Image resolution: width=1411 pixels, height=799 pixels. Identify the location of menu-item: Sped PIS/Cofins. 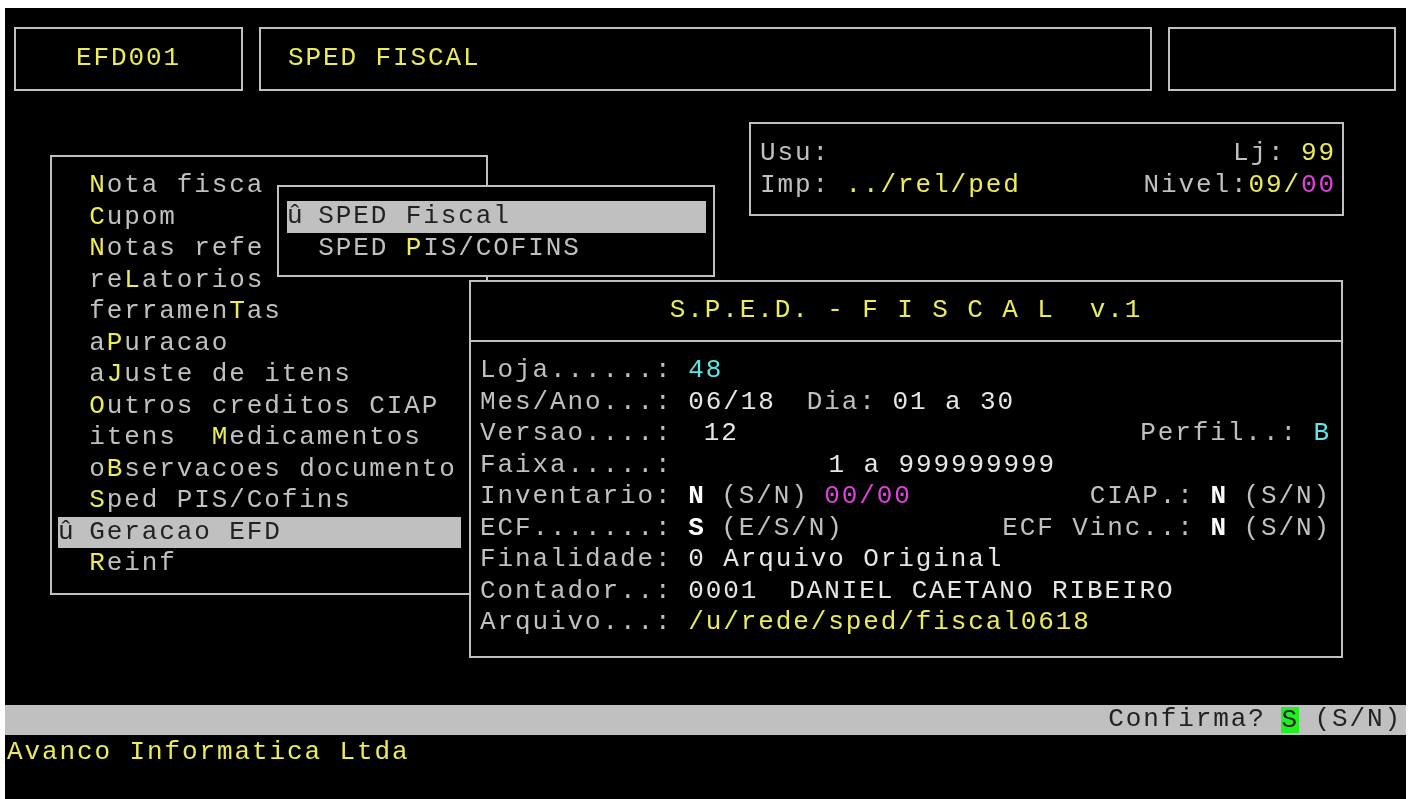
(205, 501).